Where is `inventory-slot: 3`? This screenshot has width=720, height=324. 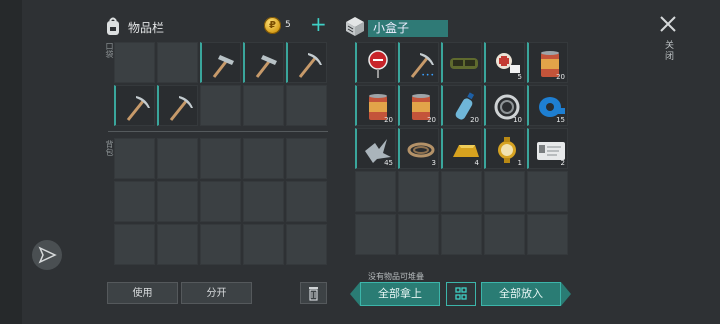 inventory-slot: 3 is located at coordinates (418, 148).